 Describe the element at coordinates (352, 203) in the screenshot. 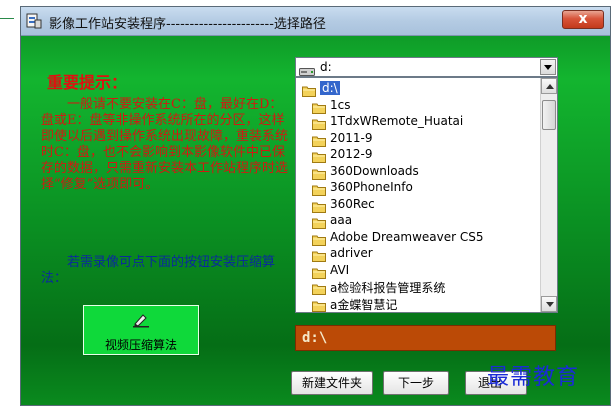

I see `folder-item-label: 360Rec` at that location.